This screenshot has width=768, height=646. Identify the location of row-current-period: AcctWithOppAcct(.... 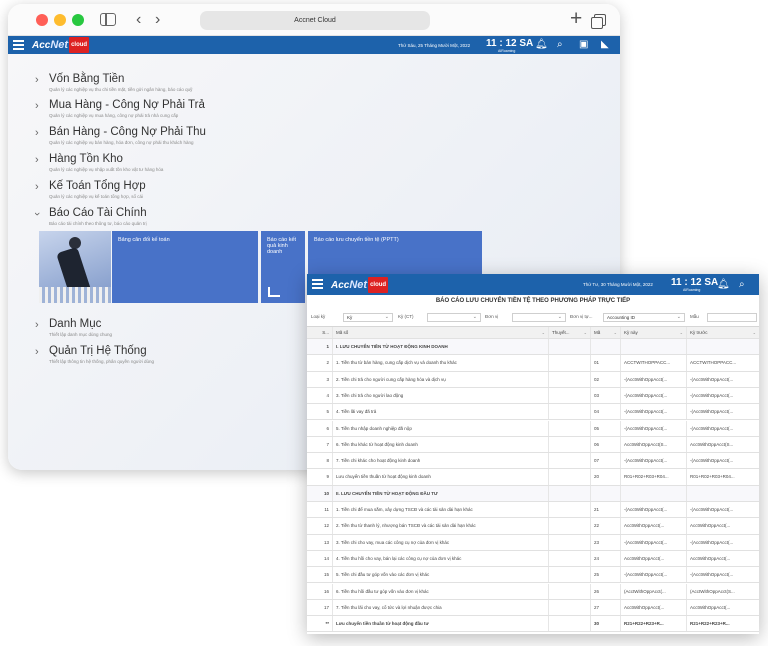
(654, 526).